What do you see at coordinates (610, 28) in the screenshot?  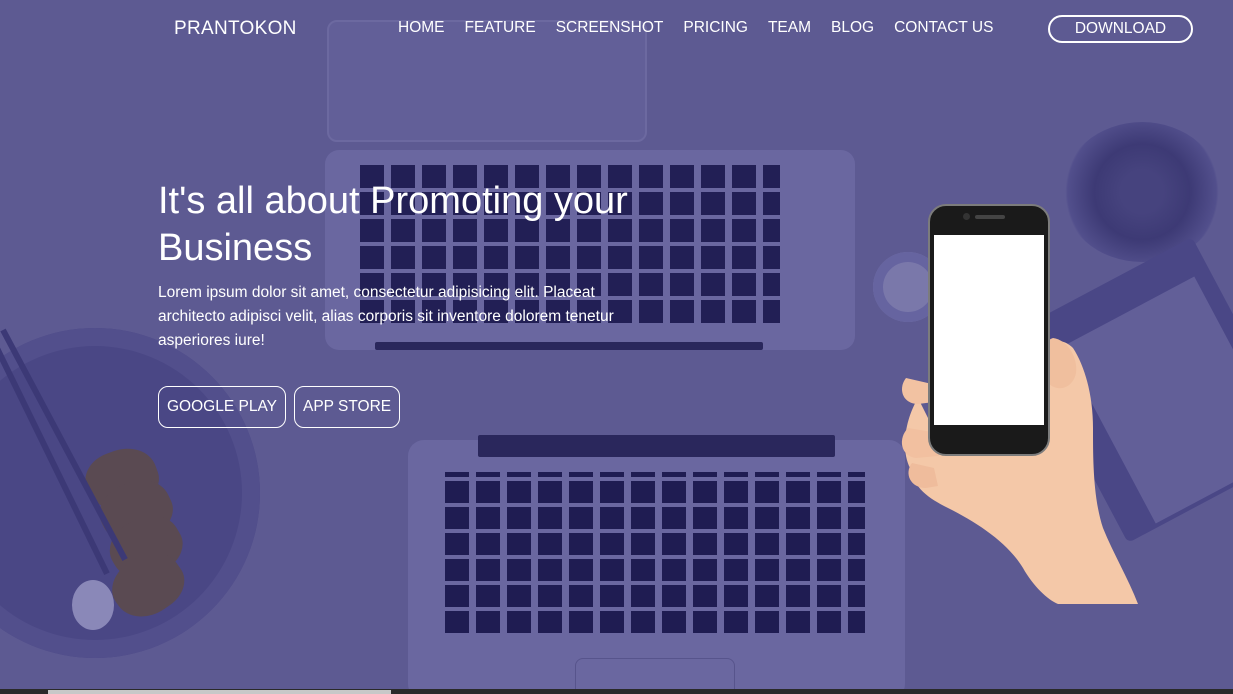 I see `nav-screenshot: SCREENSHOT` at bounding box center [610, 28].